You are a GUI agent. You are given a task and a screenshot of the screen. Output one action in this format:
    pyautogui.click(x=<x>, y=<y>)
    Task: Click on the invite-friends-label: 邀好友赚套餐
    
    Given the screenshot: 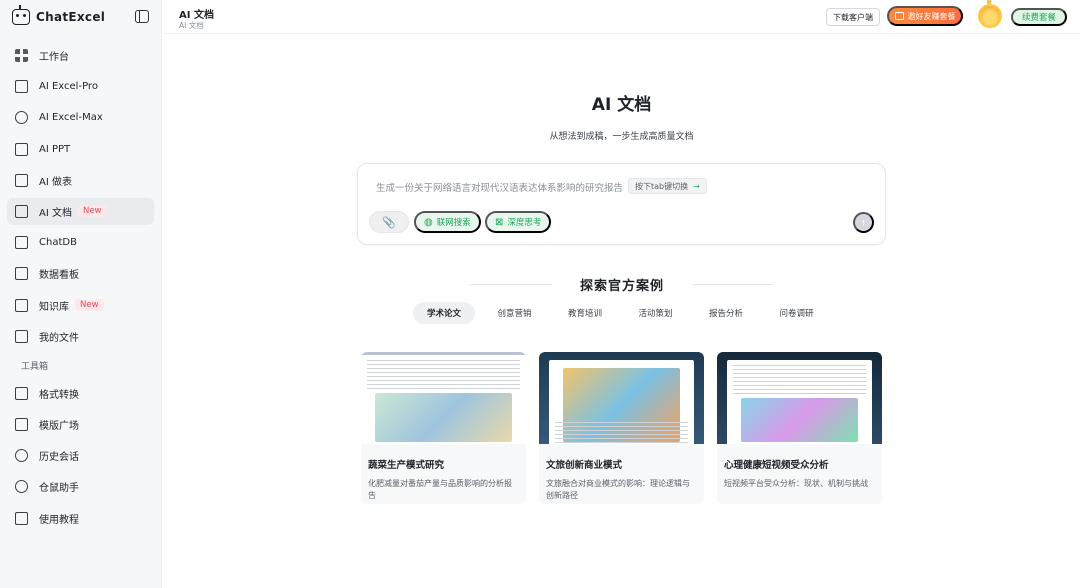 What is the action you would take?
    pyautogui.click(x=931, y=16)
    